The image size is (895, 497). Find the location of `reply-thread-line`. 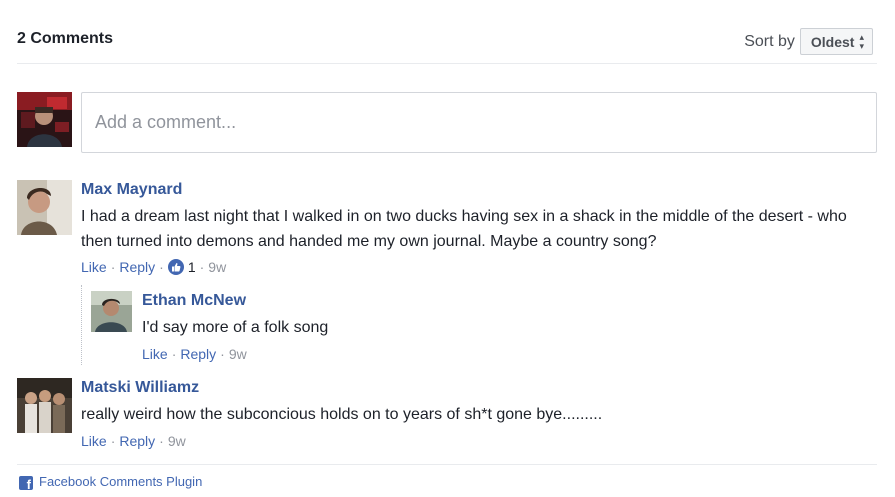

reply-thread-line is located at coordinates (81, 325).